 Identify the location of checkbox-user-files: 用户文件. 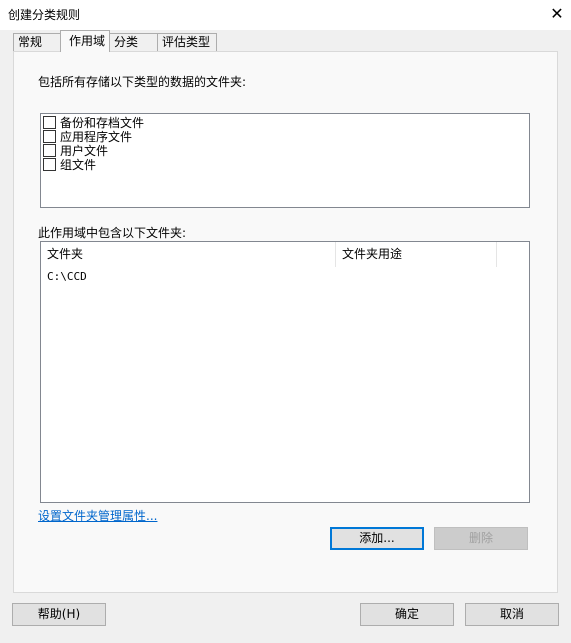
(93, 151).